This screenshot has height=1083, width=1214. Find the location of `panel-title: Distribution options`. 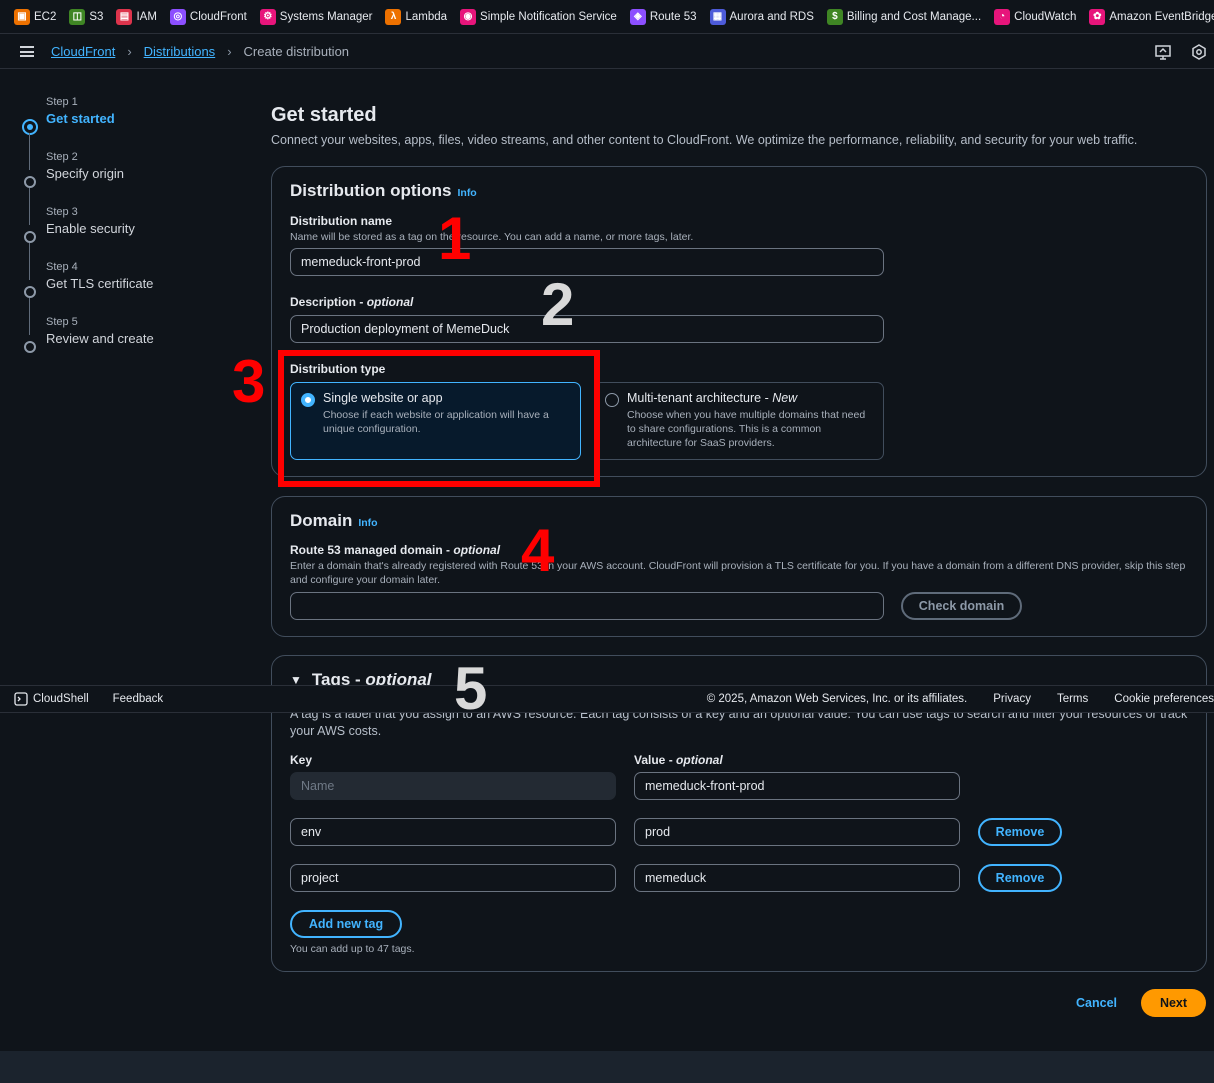

panel-title: Distribution options is located at coordinates (371, 190).